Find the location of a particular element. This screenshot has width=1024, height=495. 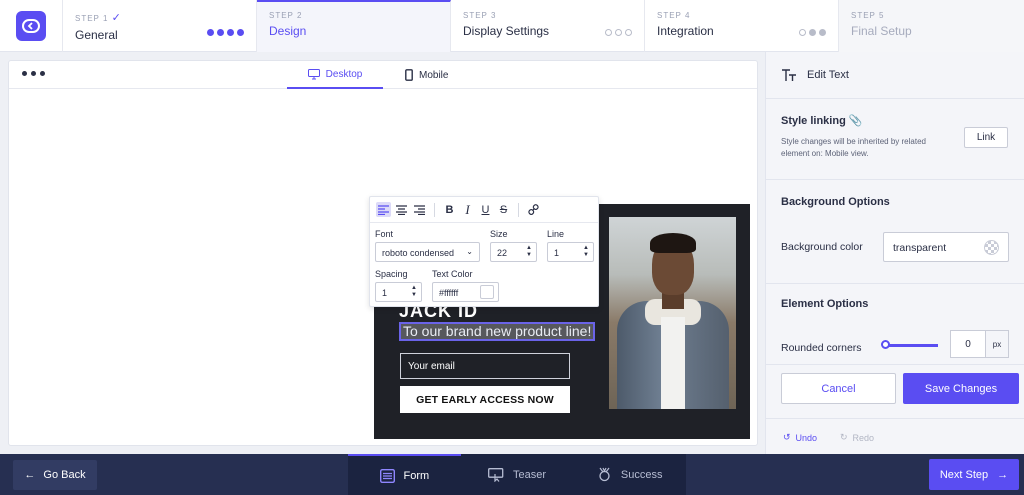

window-dots-icon is located at coordinates (33, 73).